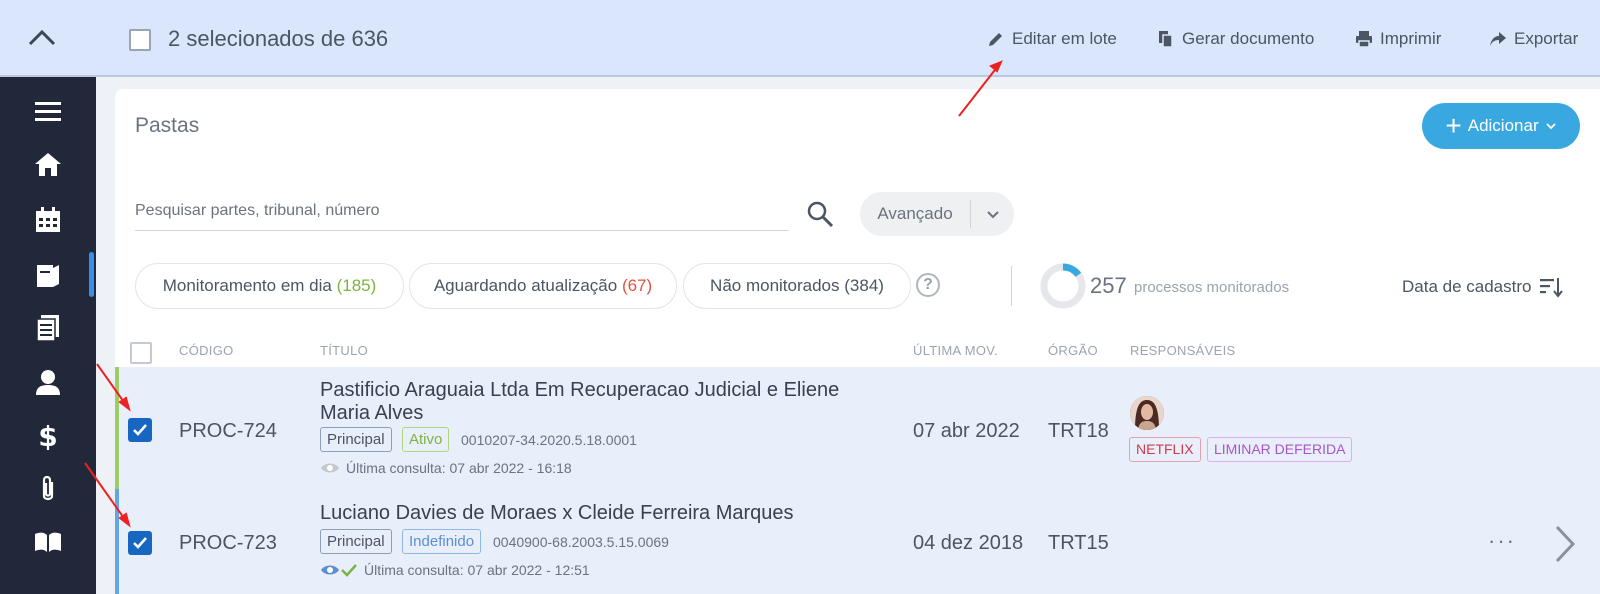 The width and height of the screenshot is (1600, 594). Describe the element at coordinates (1467, 286) in the screenshot. I see `sort-label: Data de cadastro` at that location.